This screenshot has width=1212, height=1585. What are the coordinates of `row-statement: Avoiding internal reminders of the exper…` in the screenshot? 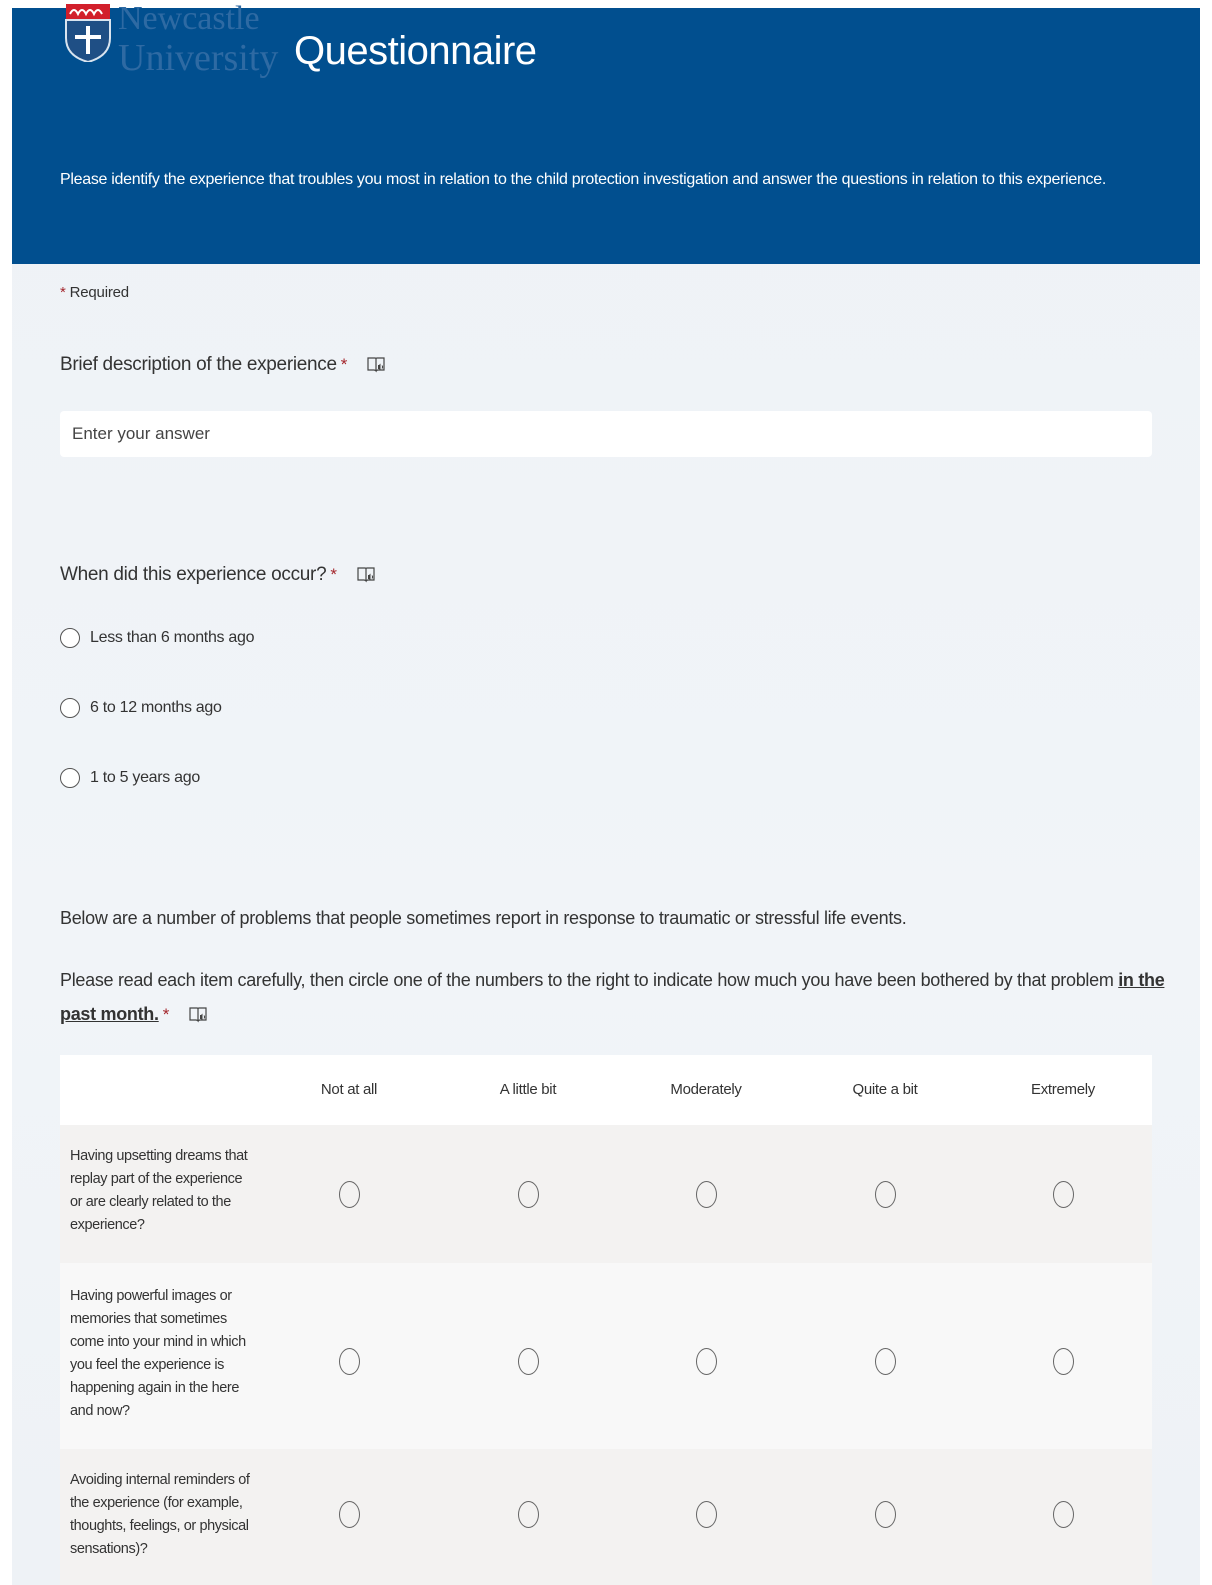 It's located at (170, 1515).